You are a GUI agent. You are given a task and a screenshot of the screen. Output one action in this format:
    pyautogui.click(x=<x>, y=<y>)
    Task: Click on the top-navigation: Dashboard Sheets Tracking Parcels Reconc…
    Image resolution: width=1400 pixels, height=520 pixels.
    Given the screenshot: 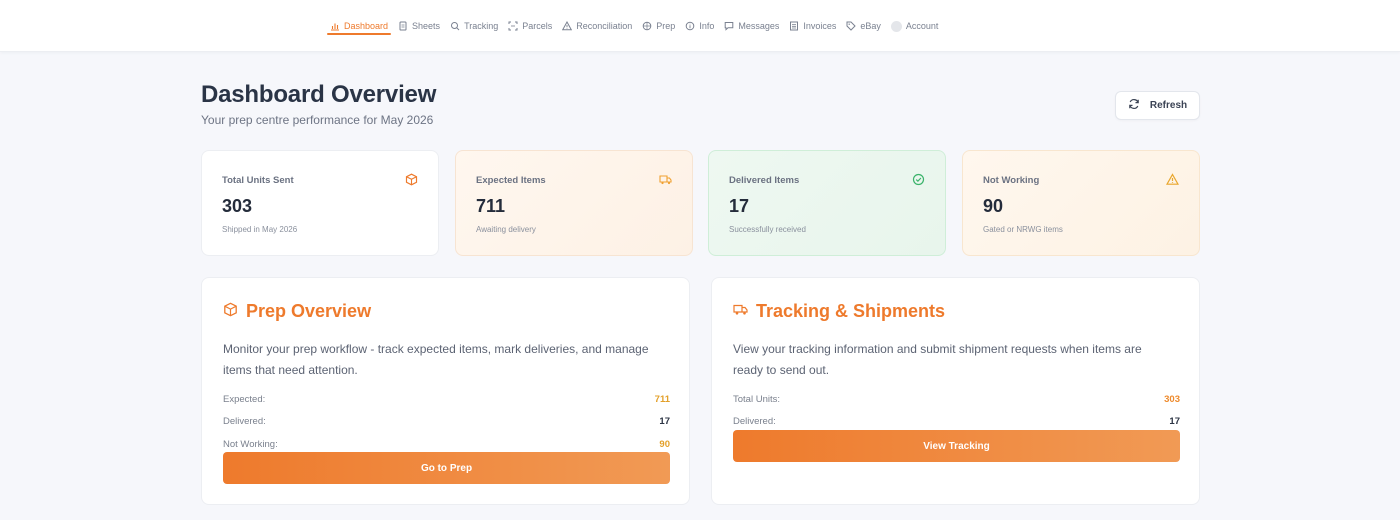 What is the action you would take?
    pyautogui.click(x=700, y=26)
    